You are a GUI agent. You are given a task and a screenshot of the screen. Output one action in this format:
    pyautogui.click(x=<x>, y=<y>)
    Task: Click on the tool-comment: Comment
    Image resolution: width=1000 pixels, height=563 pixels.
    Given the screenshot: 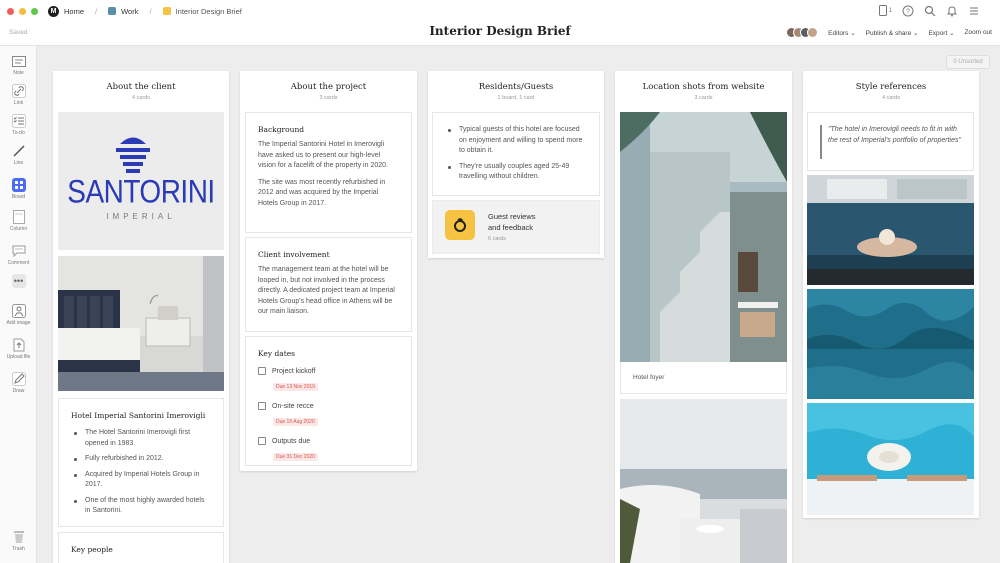 What is the action you would take?
    pyautogui.click(x=18, y=255)
    